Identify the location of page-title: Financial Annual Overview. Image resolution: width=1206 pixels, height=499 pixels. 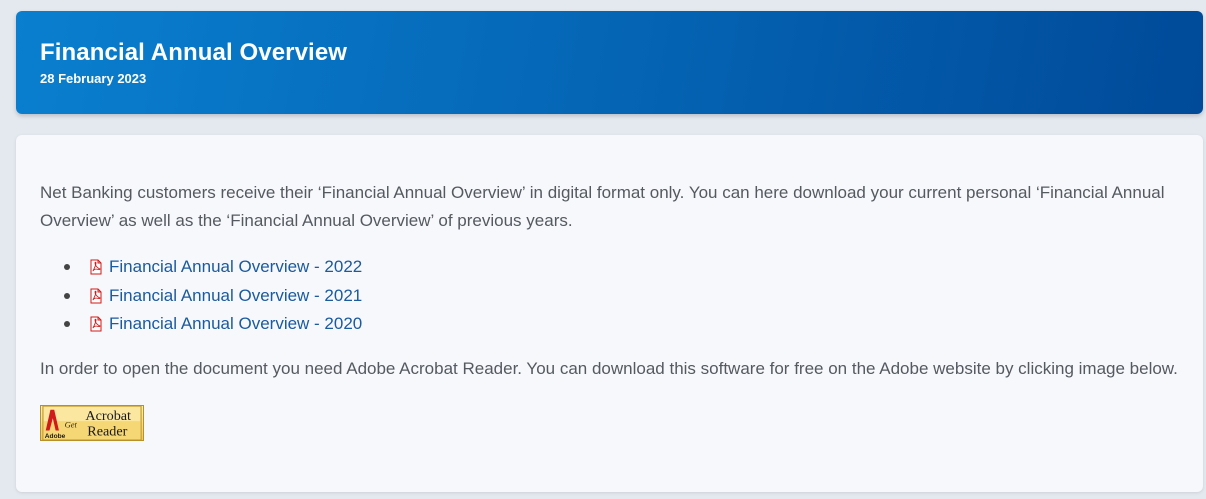
(194, 52).